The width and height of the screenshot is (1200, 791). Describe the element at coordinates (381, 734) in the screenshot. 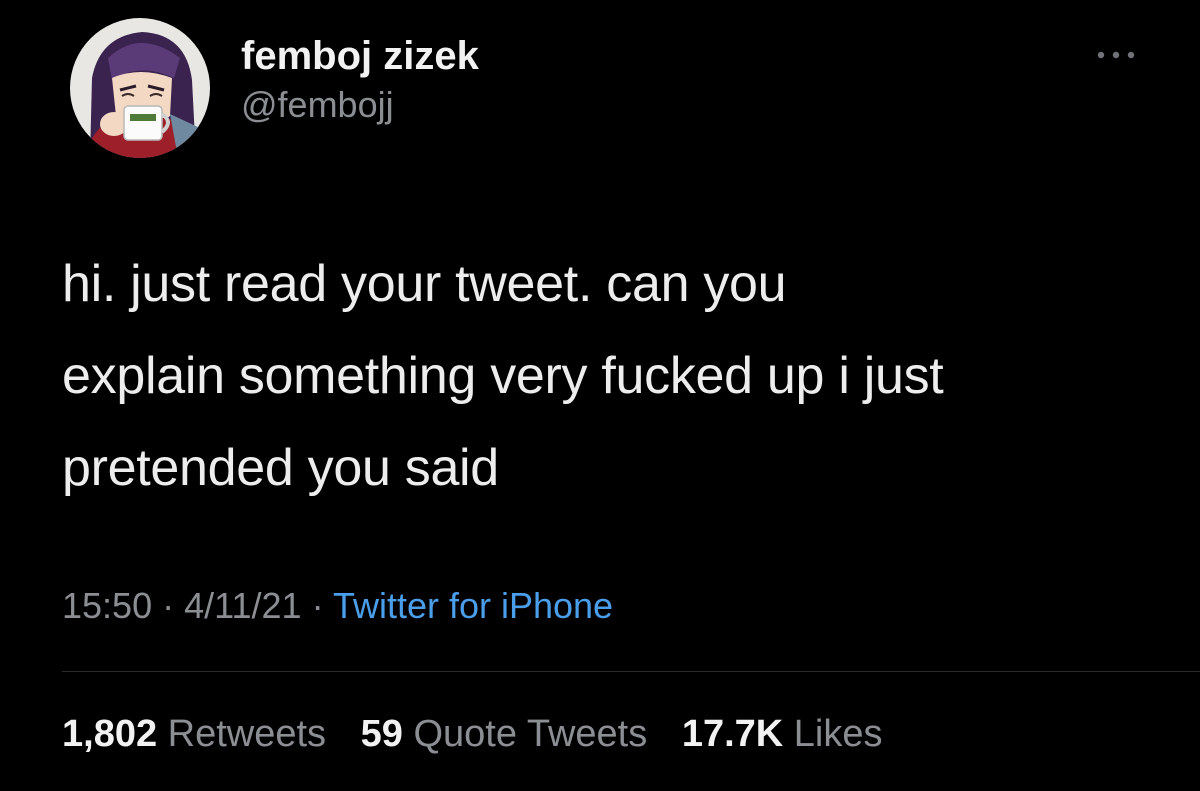

I see `quote-tweets-count: 59` at that location.